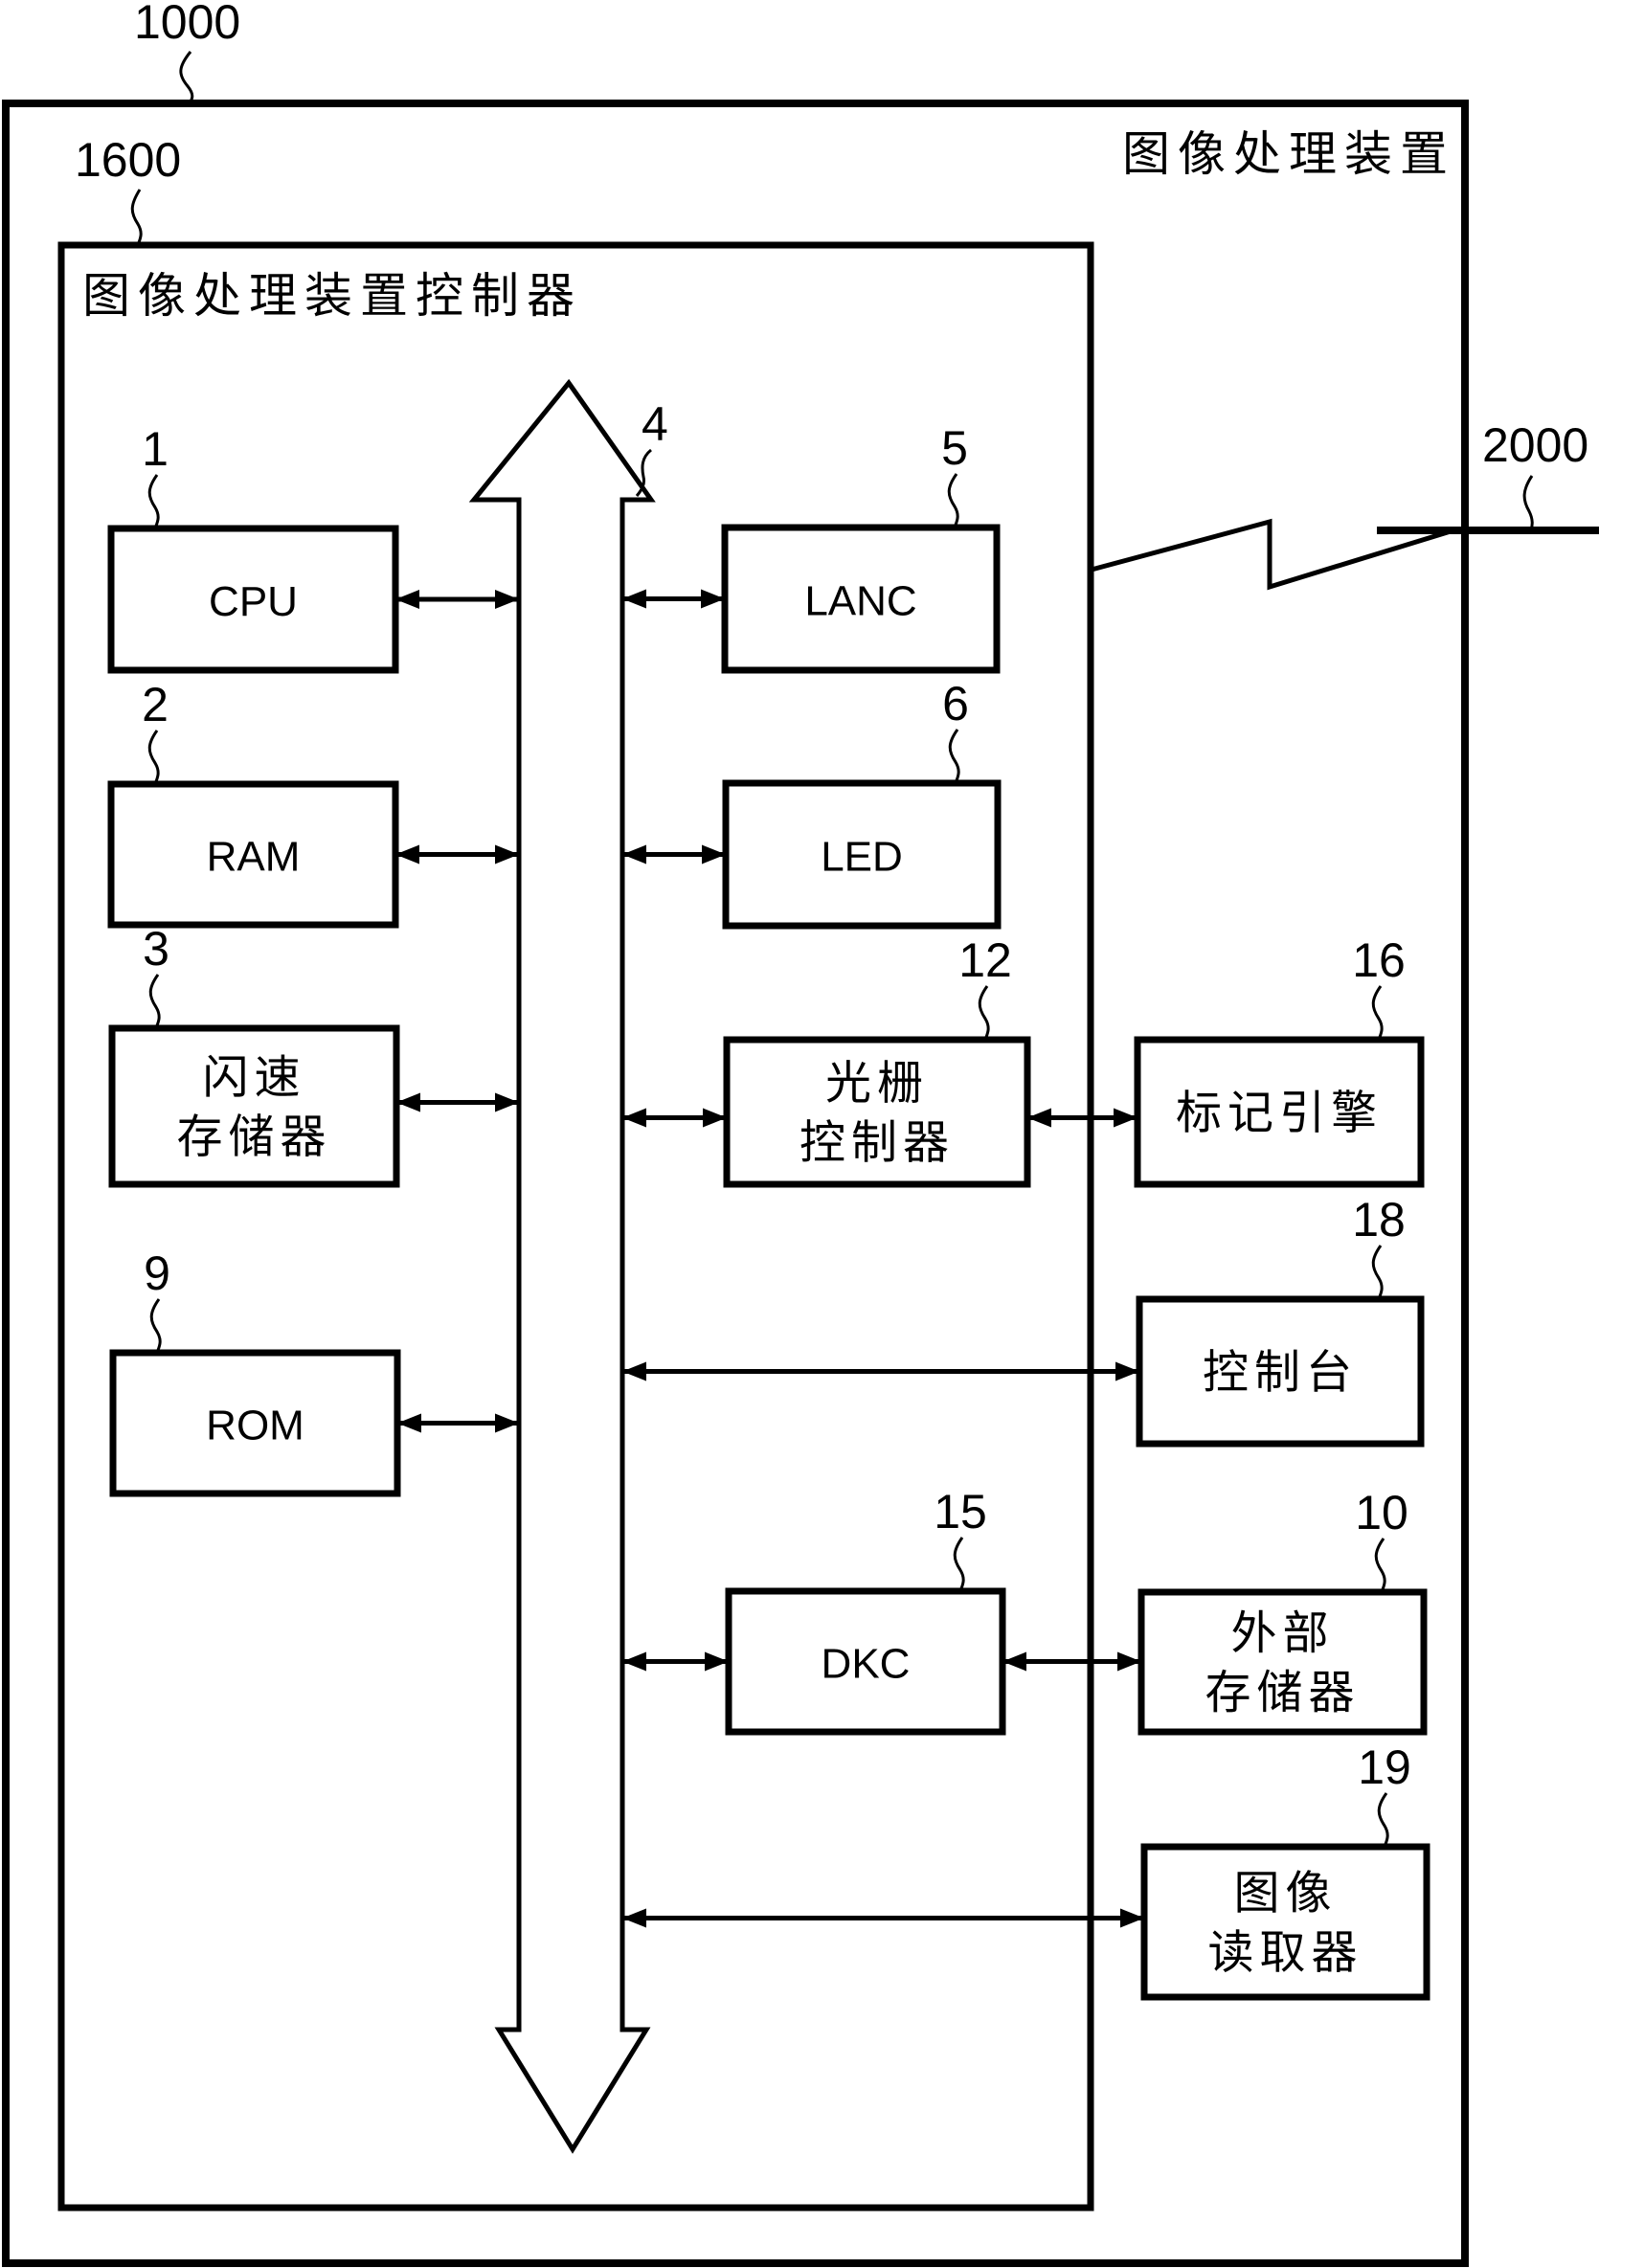 The image size is (1644, 2268). What do you see at coordinates (1381, 1512) in the screenshot?
I see `storage-ref: 10` at bounding box center [1381, 1512].